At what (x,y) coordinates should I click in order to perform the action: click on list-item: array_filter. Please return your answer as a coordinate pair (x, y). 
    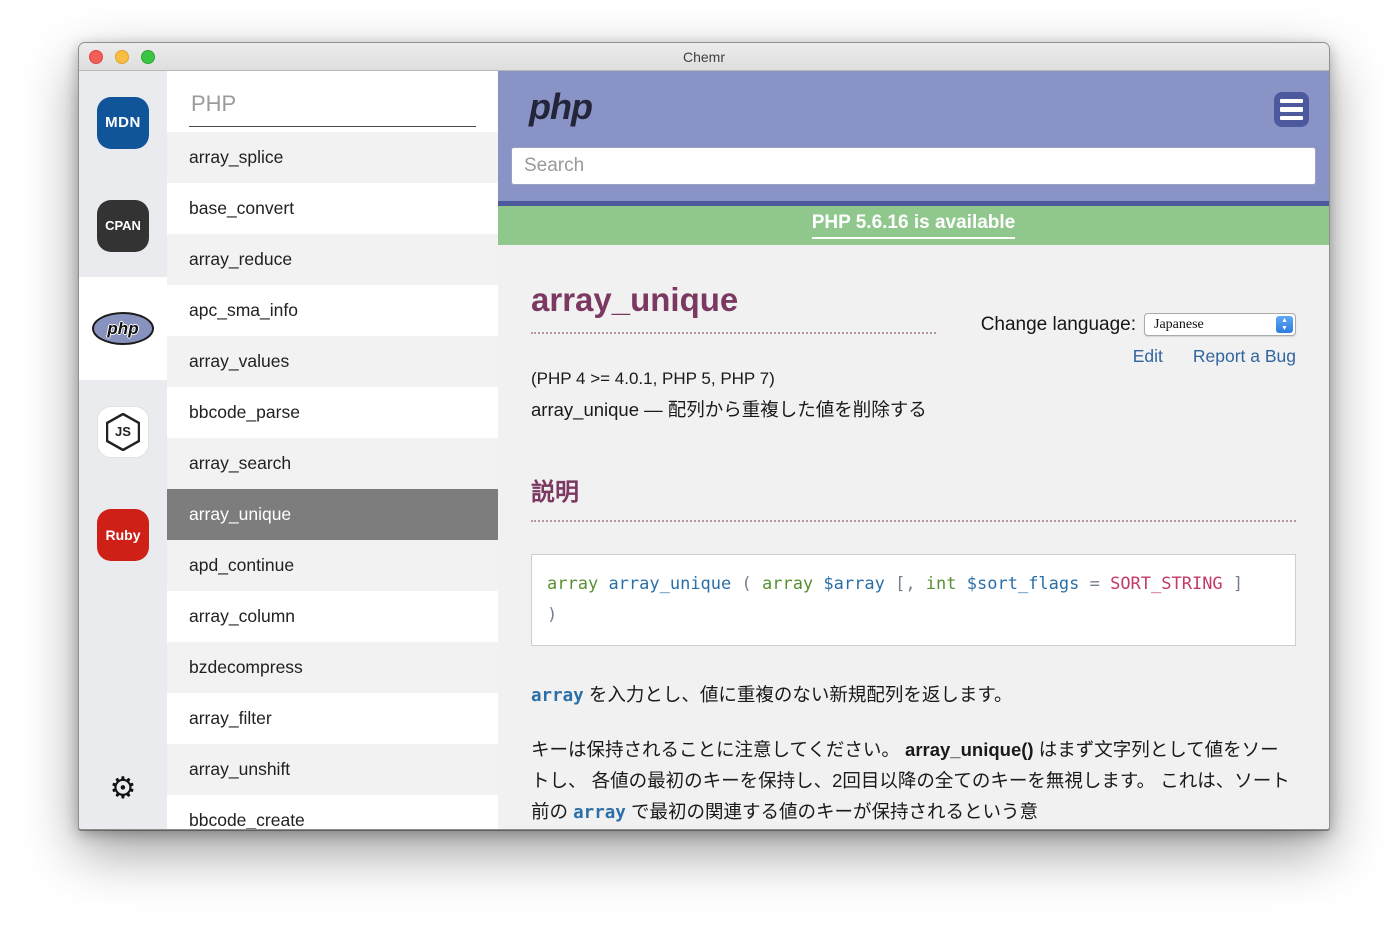
    Looking at the image, I should click on (332, 718).